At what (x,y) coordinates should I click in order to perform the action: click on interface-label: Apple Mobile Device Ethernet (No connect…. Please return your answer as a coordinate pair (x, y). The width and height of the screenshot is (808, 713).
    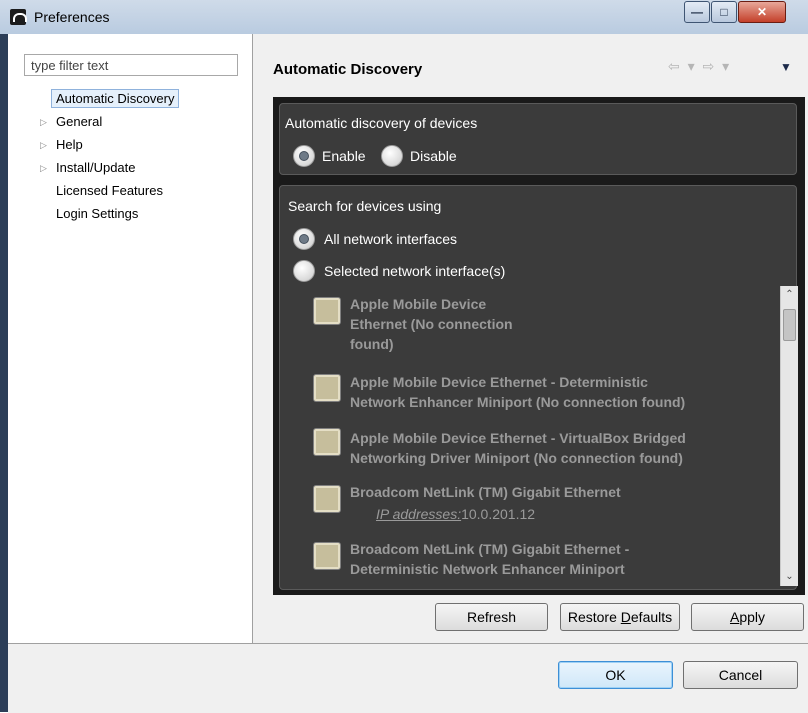
    Looking at the image, I should click on (431, 324).